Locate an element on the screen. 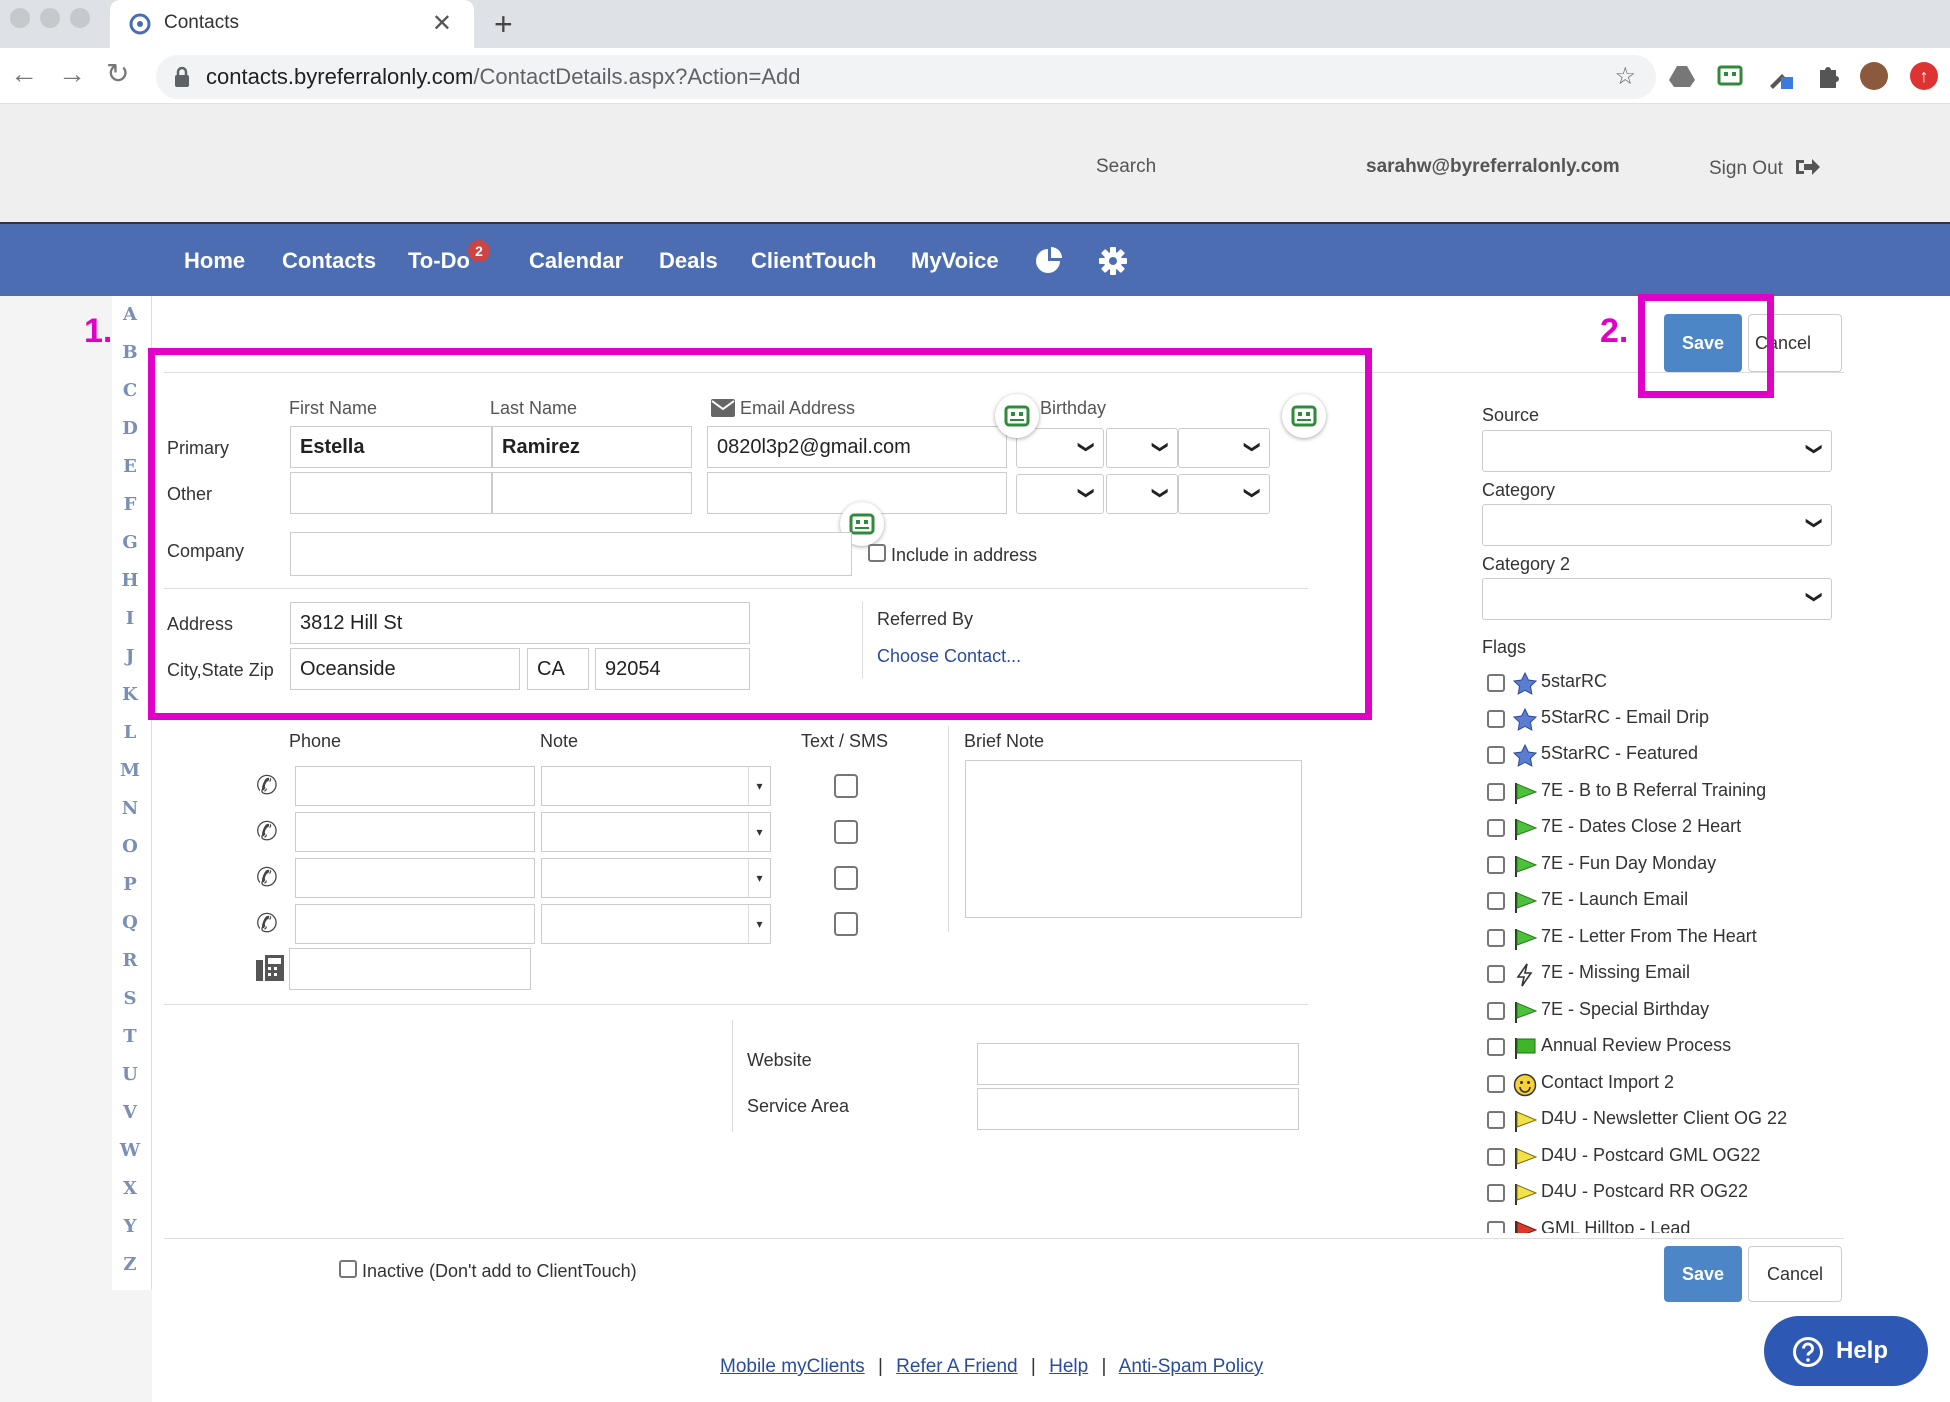  brief-note-textarea is located at coordinates (1133, 839).